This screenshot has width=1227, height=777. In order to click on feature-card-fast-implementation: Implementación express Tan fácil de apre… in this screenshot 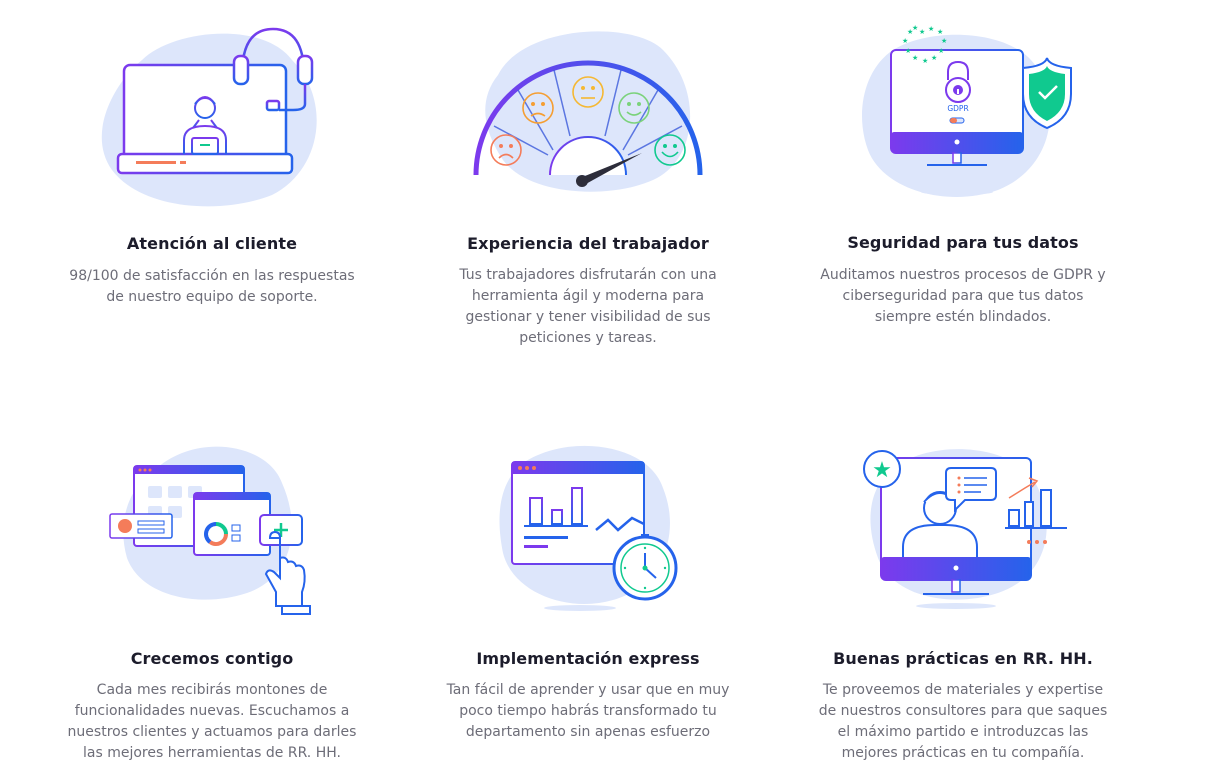, I will do `click(588, 593)`.